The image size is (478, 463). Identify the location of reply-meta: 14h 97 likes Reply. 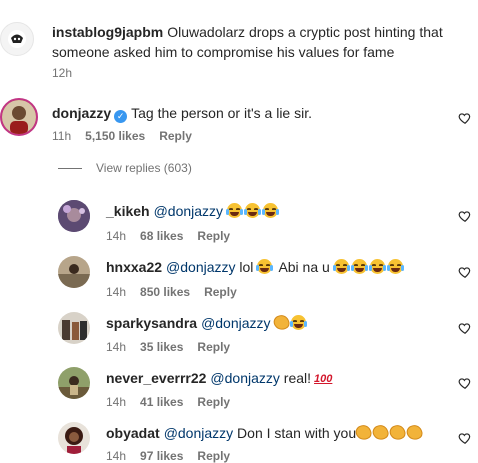
(175, 456).